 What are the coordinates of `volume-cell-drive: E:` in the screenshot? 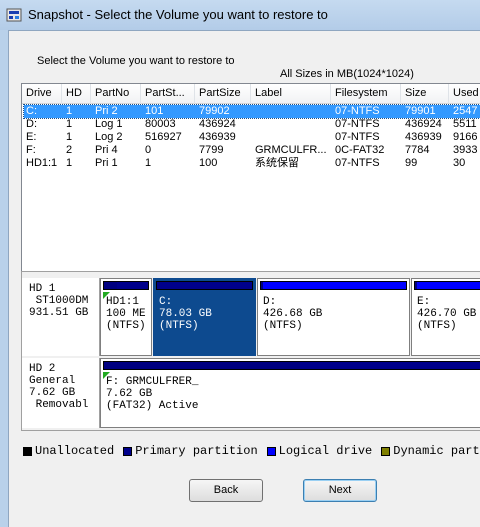 It's located at (31, 137).